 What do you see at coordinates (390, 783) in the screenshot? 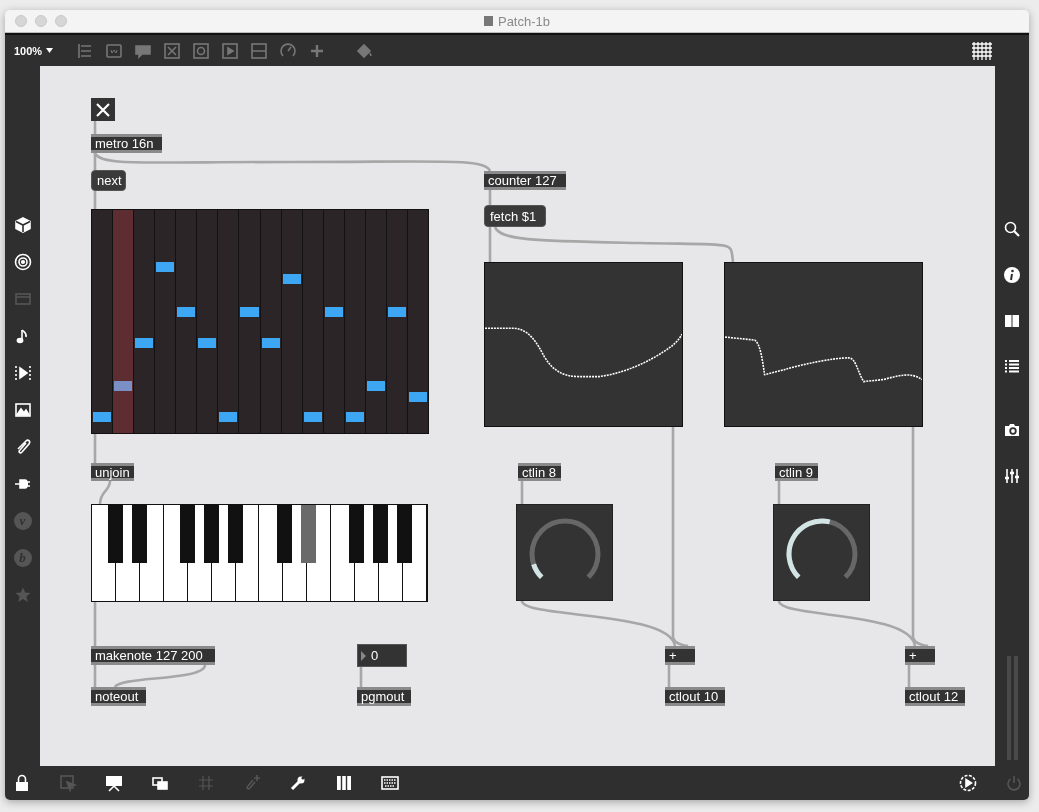
I see `keyboard-icon` at bounding box center [390, 783].